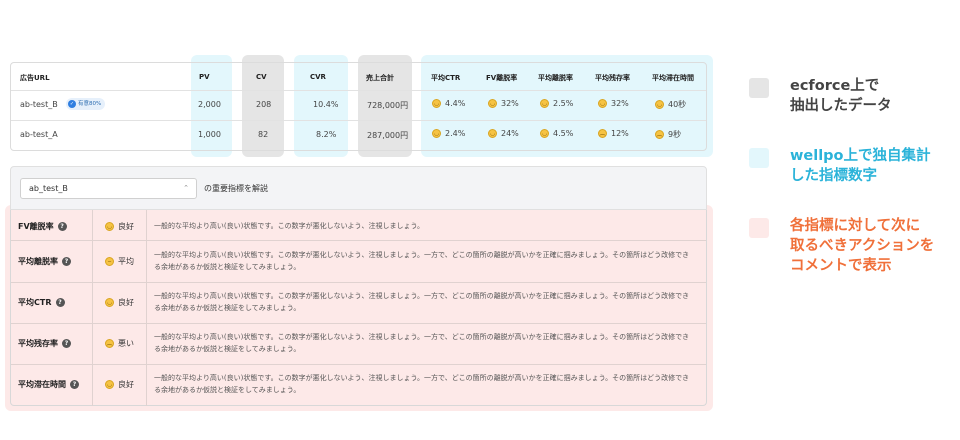 This screenshot has height=440, width=960. Describe the element at coordinates (502, 78) in the screenshot. I see `column-header-fv: FV離脱率` at that location.